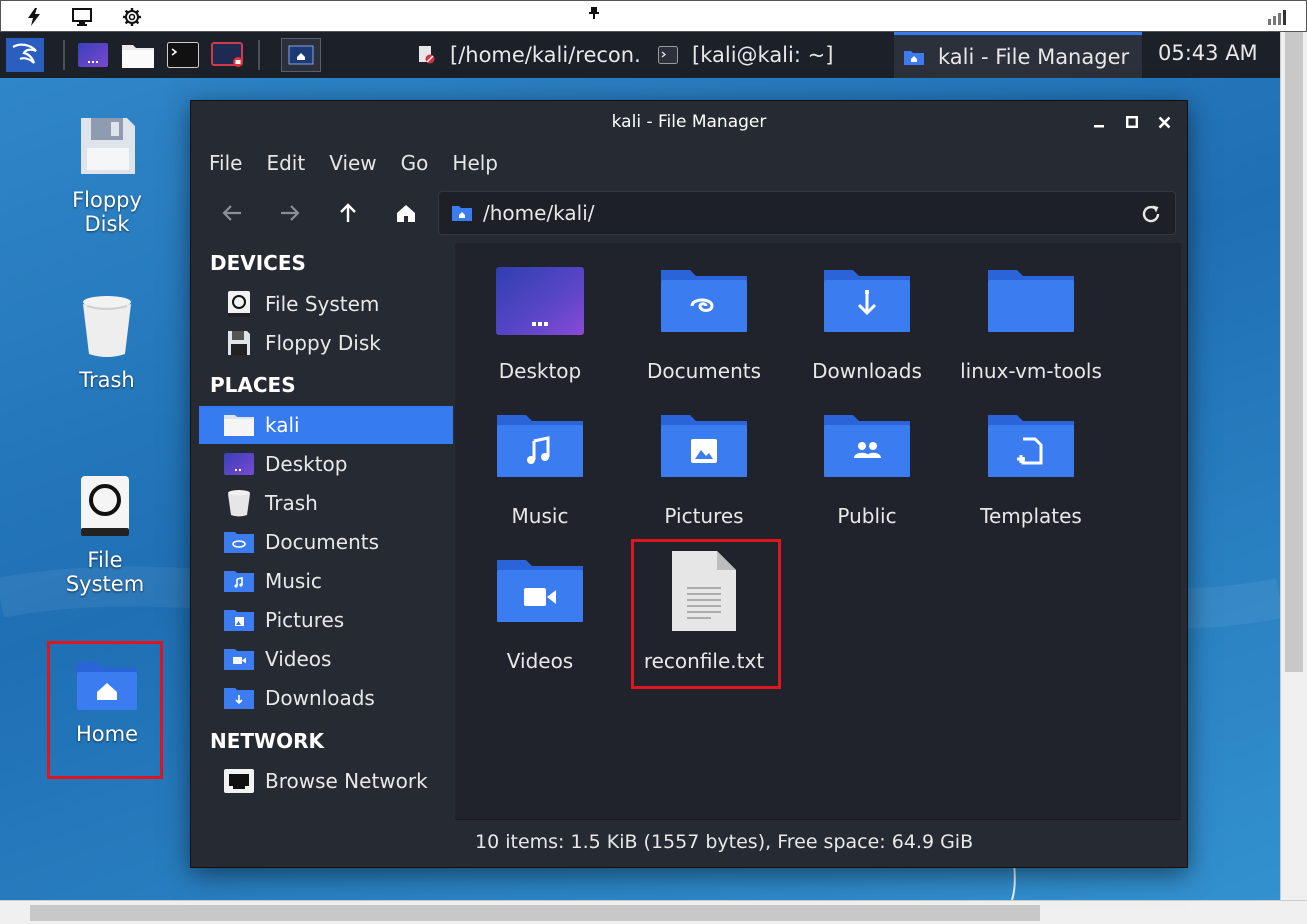 Image resolution: width=1307 pixels, height=924 pixels. Describe the element at coordinates (239, 464) in the screenshot. I see `desktop-icon` at that location.